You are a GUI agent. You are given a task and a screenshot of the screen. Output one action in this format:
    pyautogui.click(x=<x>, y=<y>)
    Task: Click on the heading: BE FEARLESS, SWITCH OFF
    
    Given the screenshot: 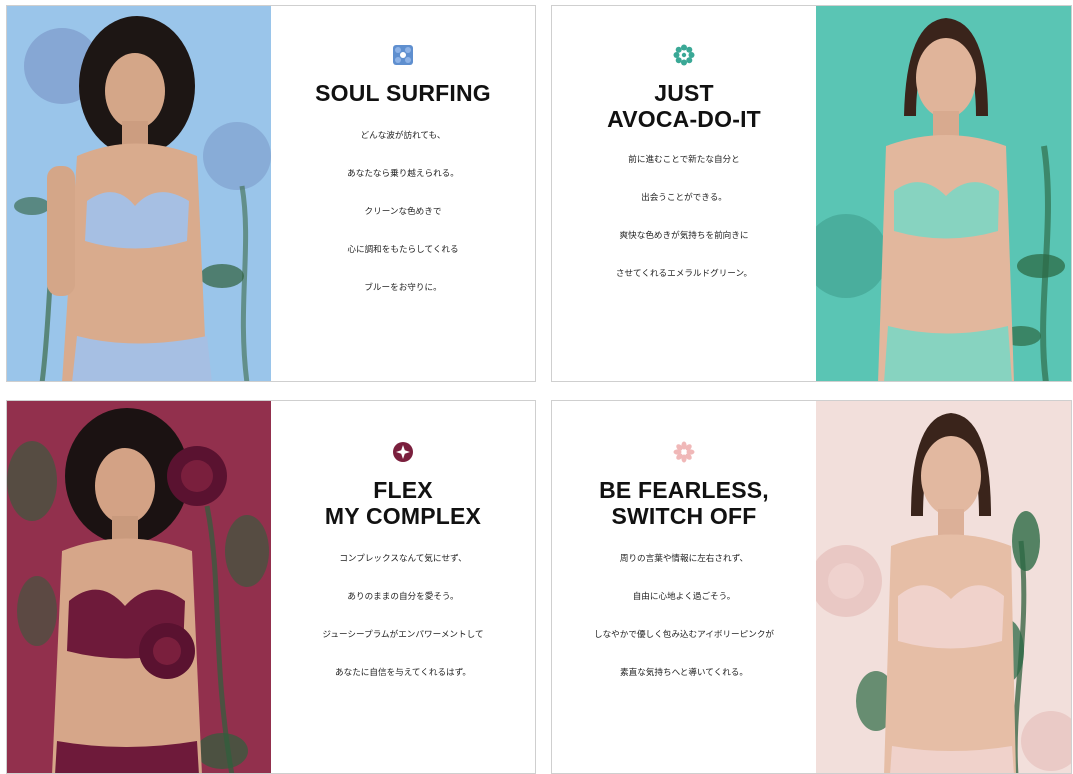 What is the action you would take?
    pyautogui.click(x=684, y=503)
    